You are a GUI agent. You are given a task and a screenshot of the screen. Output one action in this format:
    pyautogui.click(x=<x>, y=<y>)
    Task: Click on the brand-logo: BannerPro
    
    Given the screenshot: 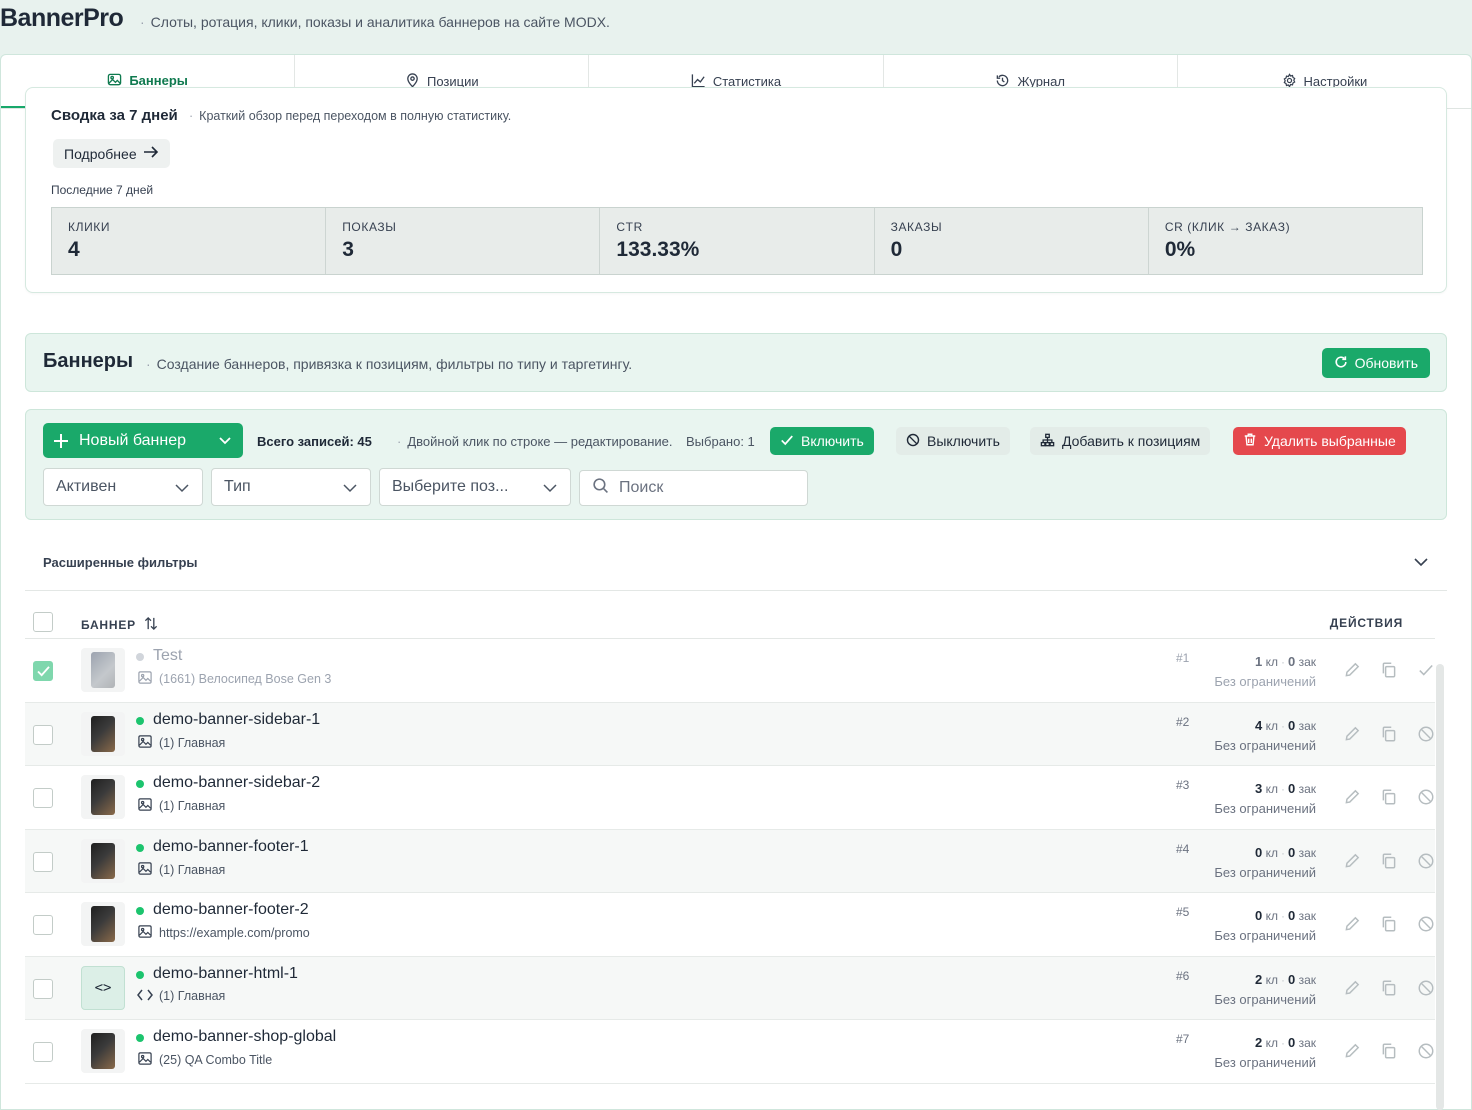 What is the action you would take?
    pyautogui.click(x=62, y=18)
    